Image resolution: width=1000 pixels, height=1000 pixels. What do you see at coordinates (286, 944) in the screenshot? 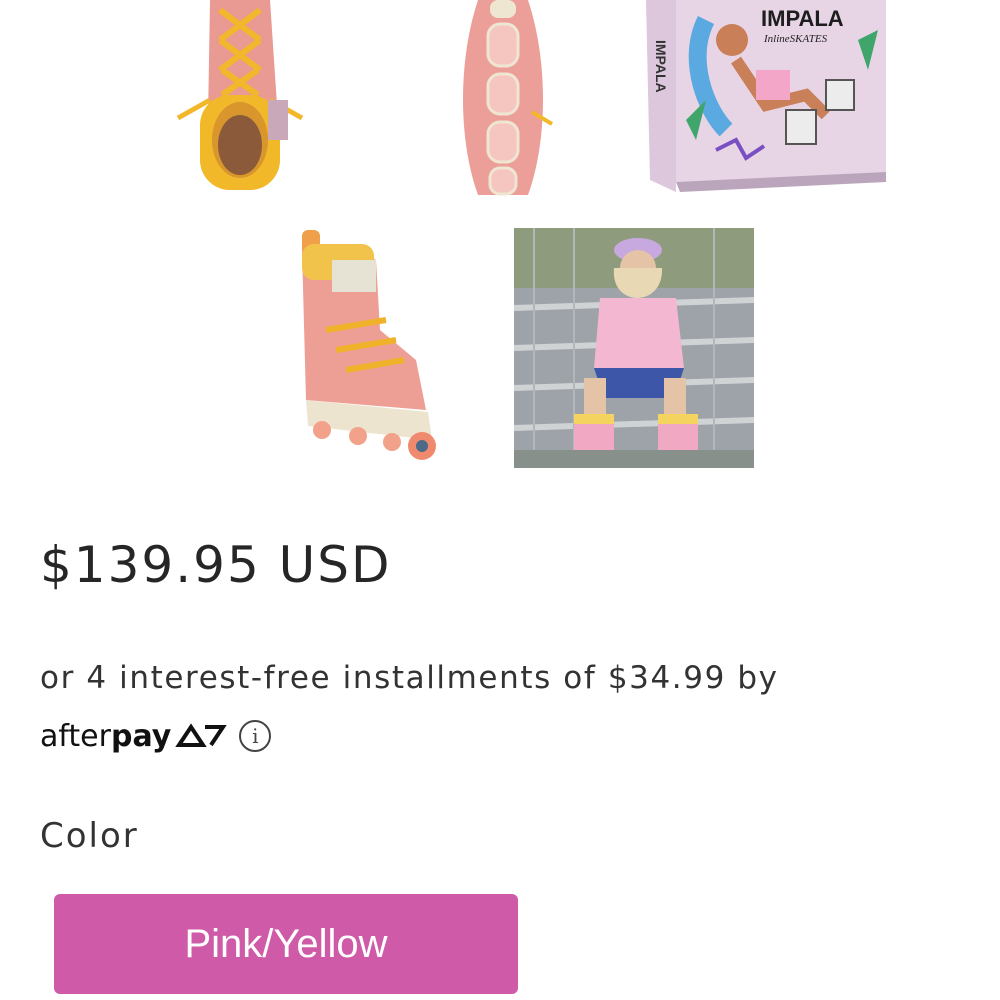
I see `color-option-button: Pink/Yellow` at bounding box center [286, 944].